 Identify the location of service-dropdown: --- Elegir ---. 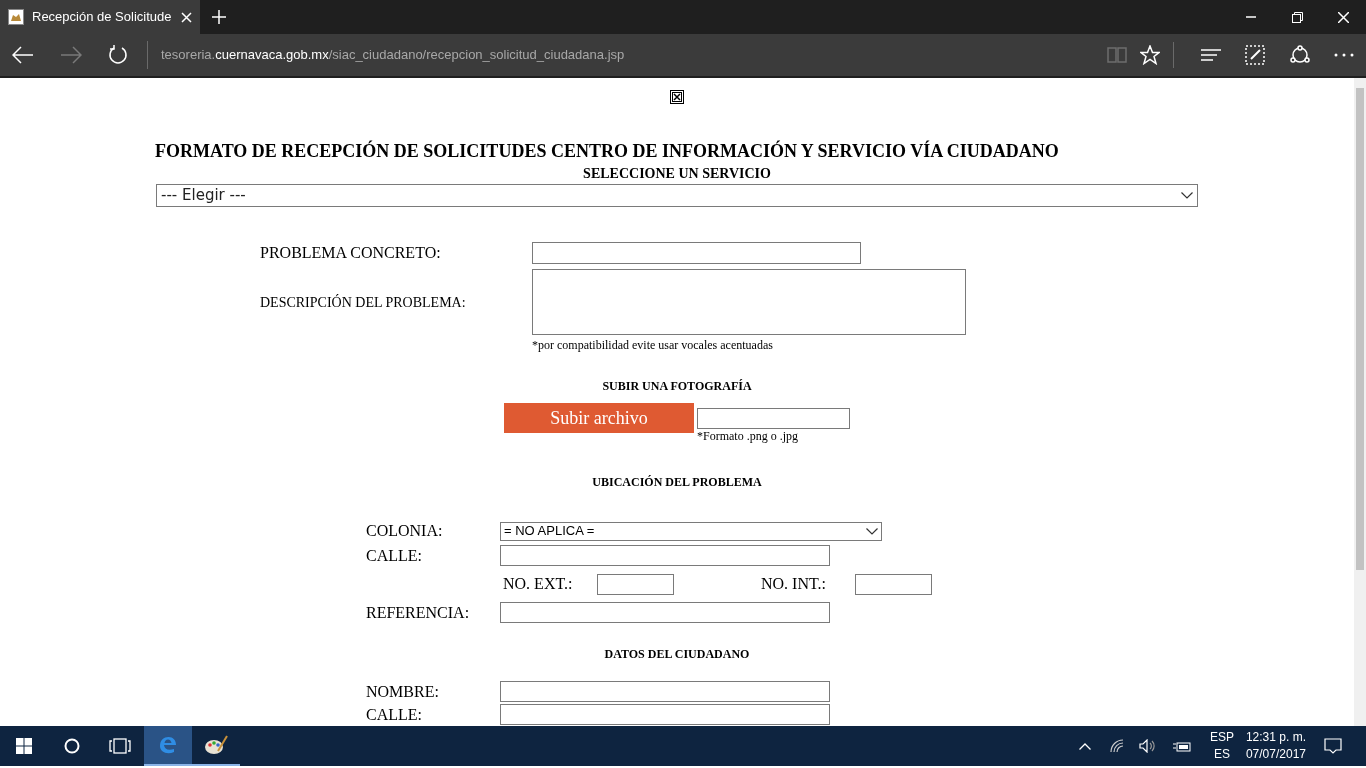
(677, 195).